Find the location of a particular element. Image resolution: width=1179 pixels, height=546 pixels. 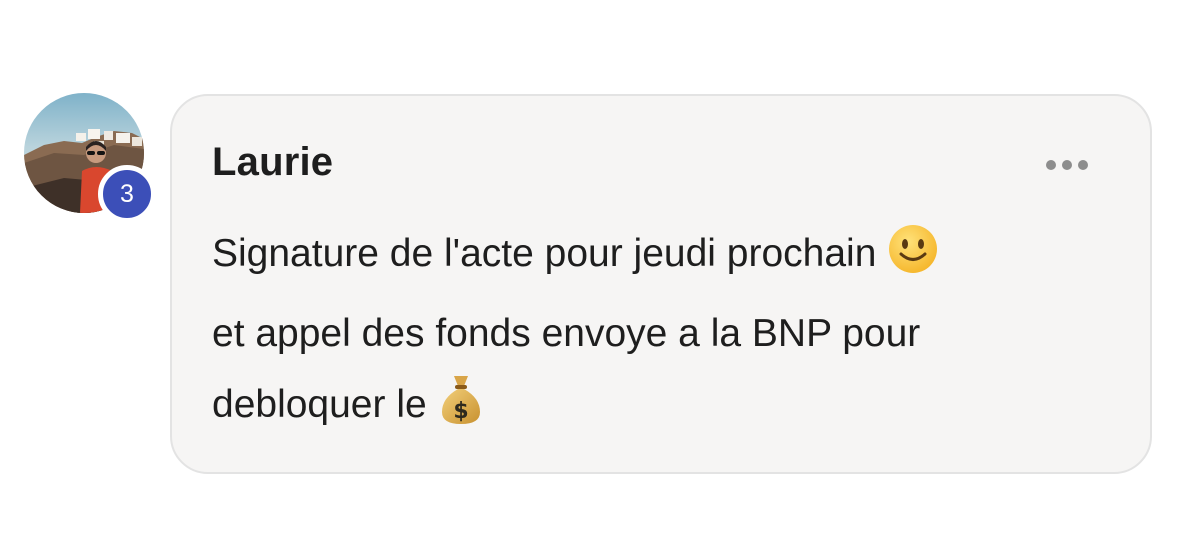

message-text: debloquer le is located at coordinates (319, 404).